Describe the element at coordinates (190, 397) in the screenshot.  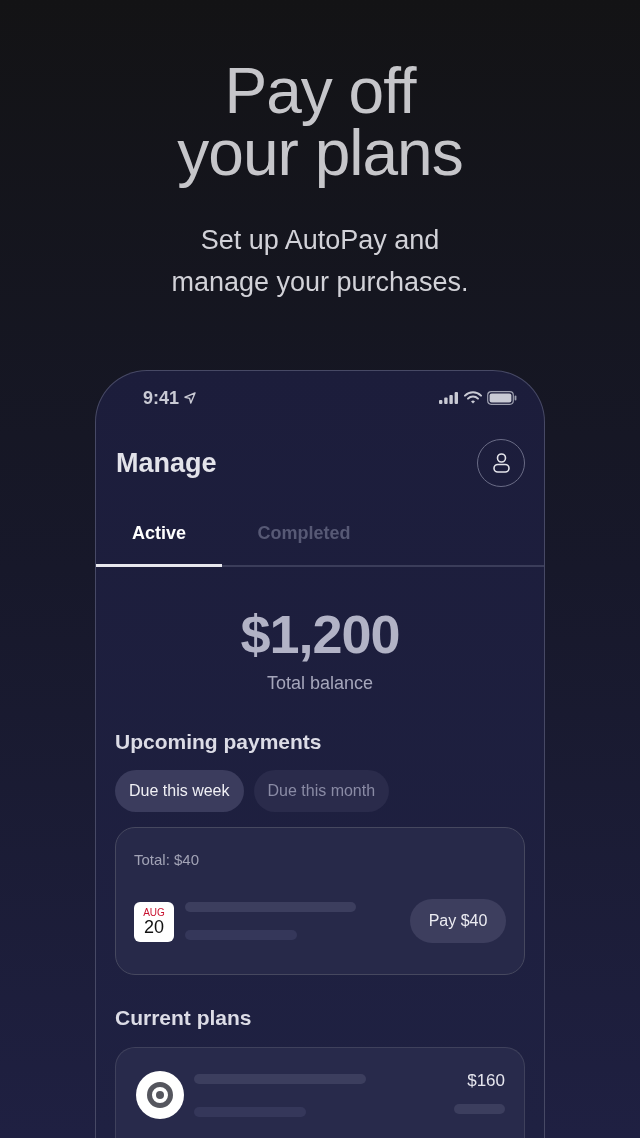
I see `location-arrow-icon` at that location.